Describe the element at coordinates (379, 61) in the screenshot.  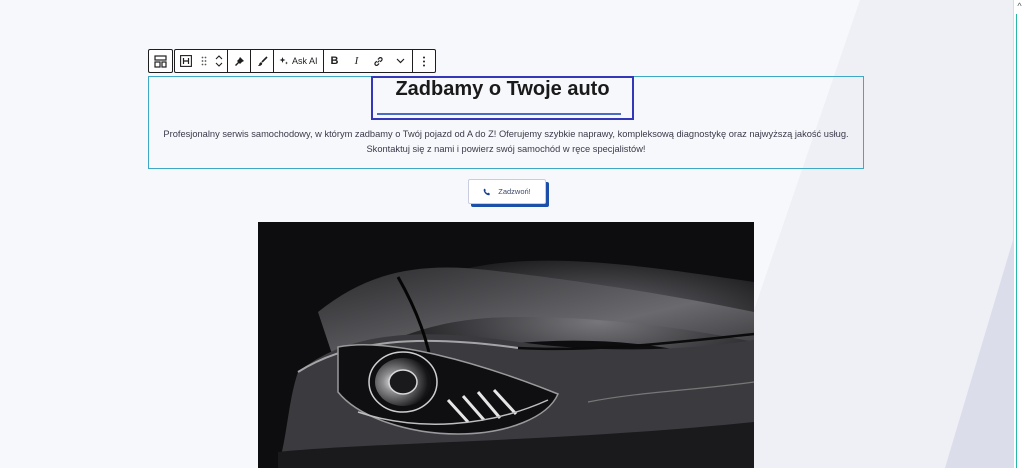
I see `link-icon` at that location.